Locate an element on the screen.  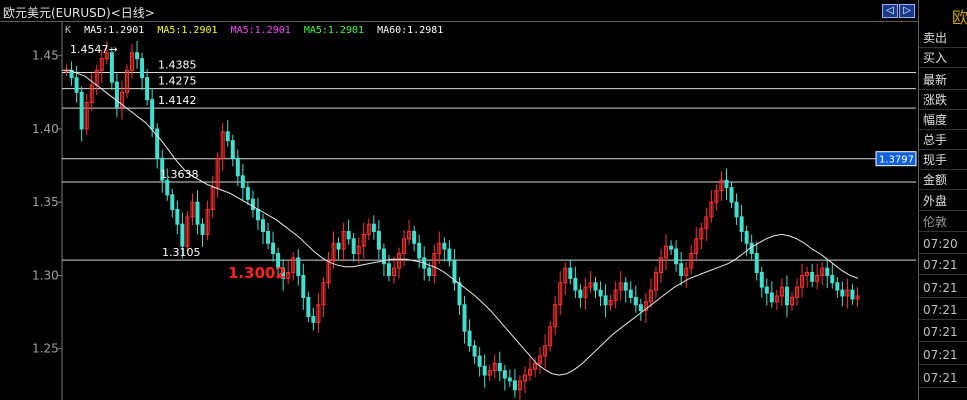
legend-ma5-green: MA5:1.2901 is located at coordinates (334, 30).